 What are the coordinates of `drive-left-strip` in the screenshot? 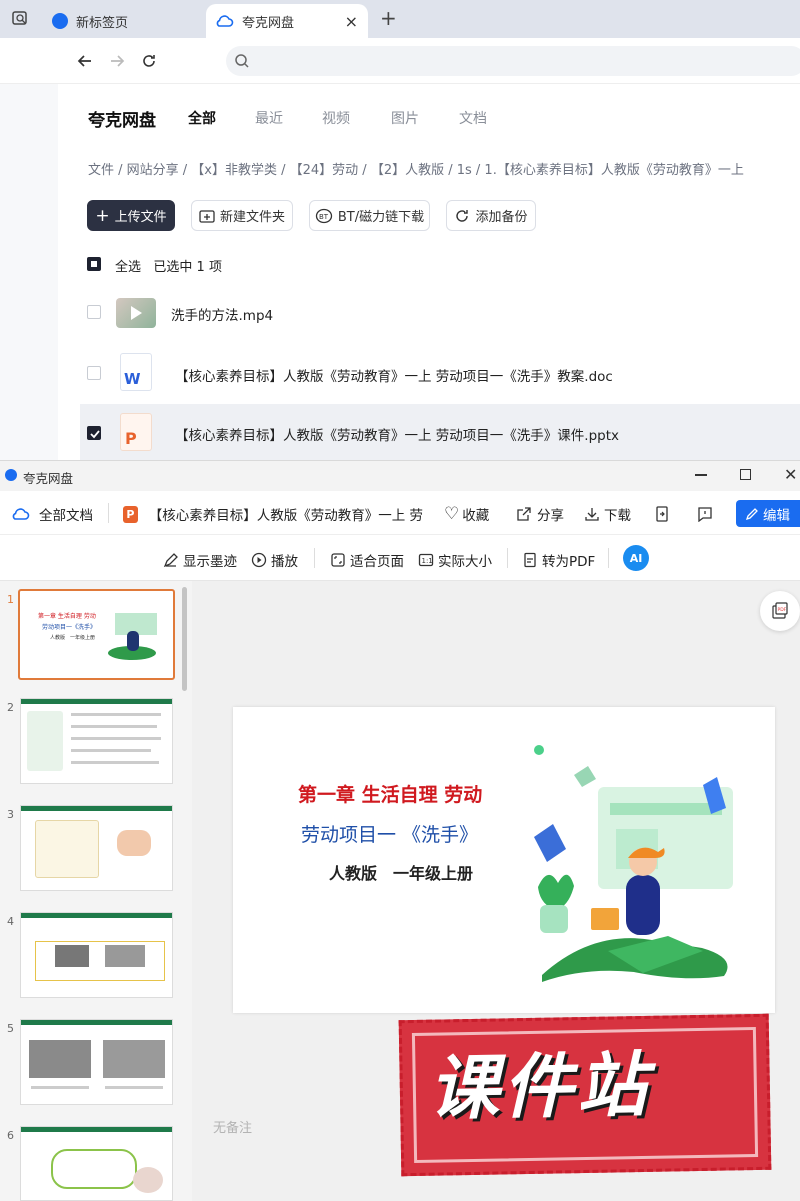 It's located at (29, 272).